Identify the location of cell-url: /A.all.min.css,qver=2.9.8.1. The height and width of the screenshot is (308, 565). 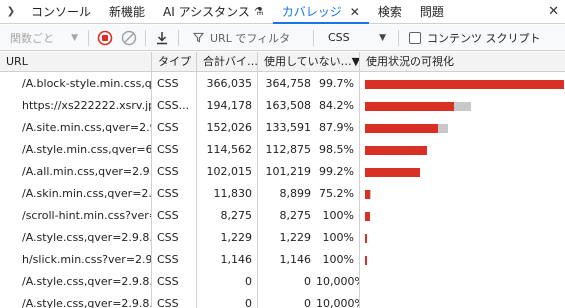
(86, 171).